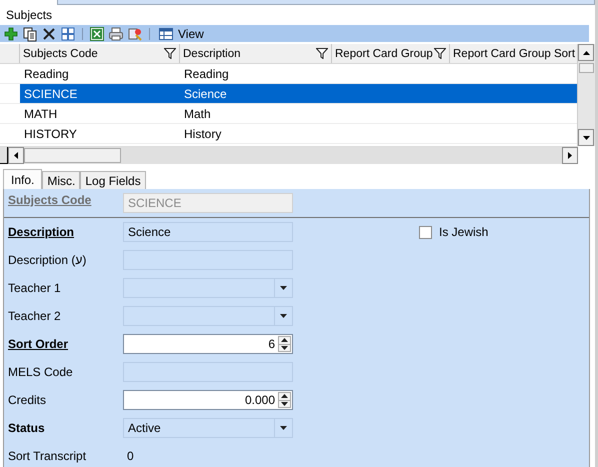 This screenshot has height=467, width=598. What do you see at coordinates (27, 428) in the screenshot?
I see `field-label: Status` at bounding box center [27, 428].